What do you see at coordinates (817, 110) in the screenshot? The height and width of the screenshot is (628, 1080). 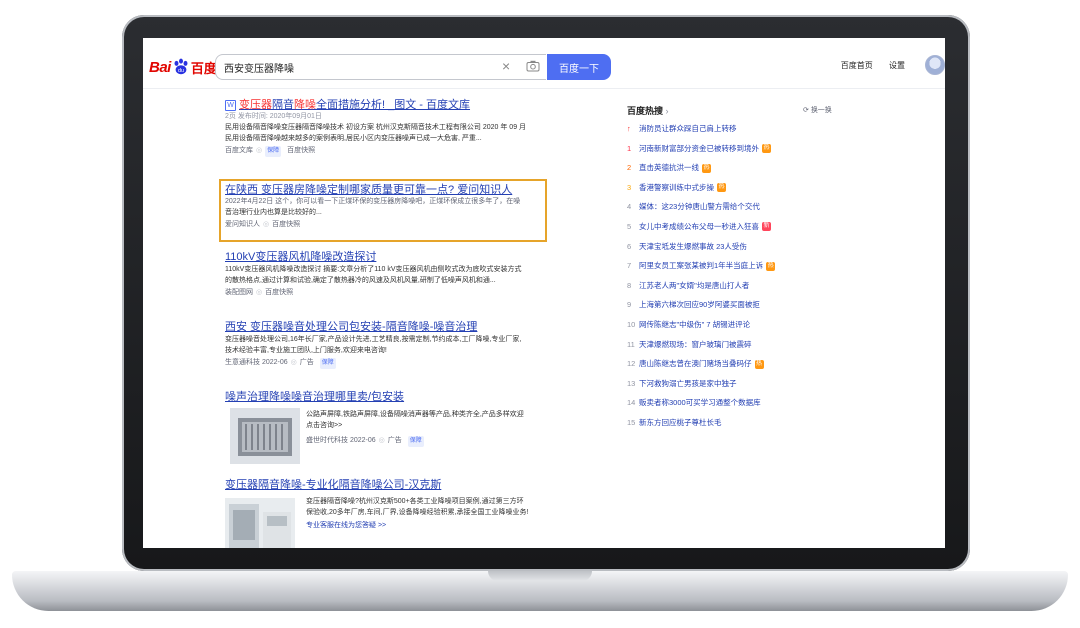 I see `refresh-button: ⟳ 换一换` at bounding box center [817, 110].